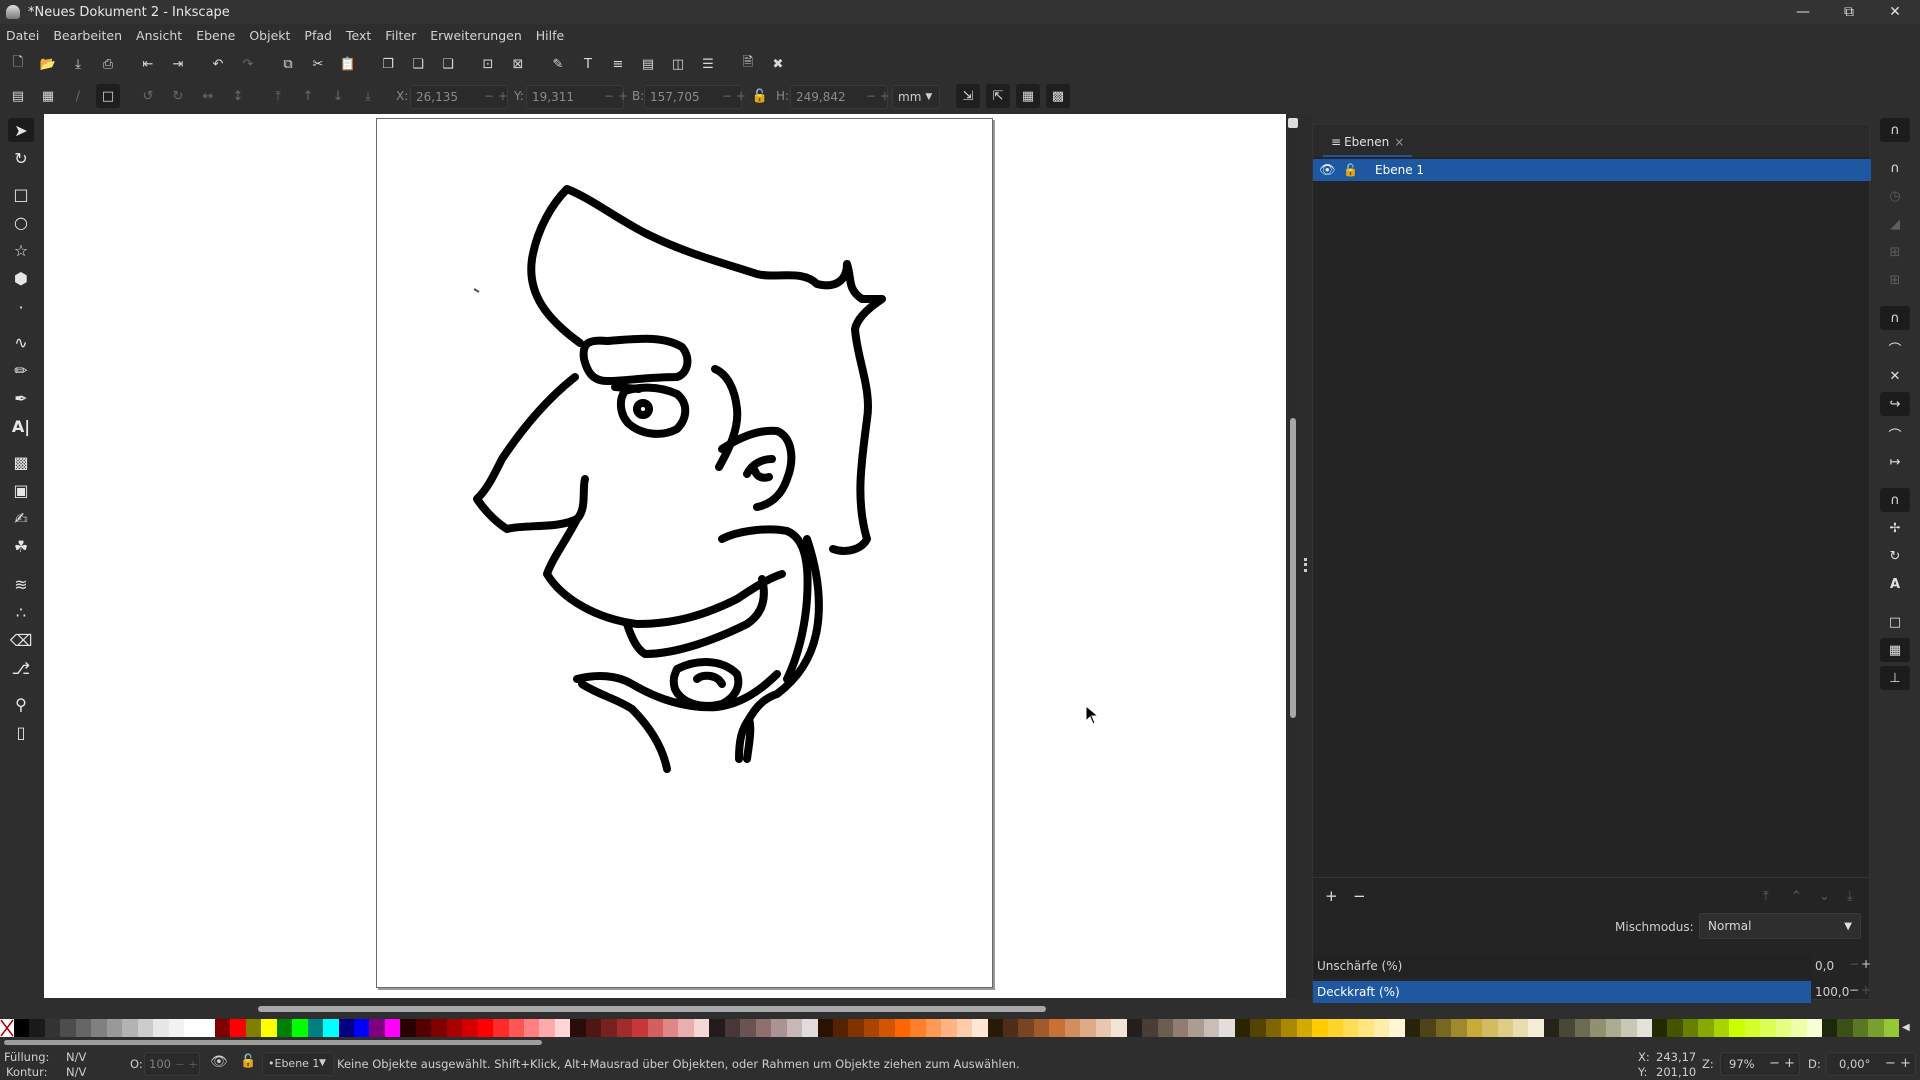 Image resolution: width=1920 pixels, height=1080 pixels. What do you see at coordinates (178, 64) in the screenshot?
I see `export-icon: ⇥` at bounding box center [178, 64].